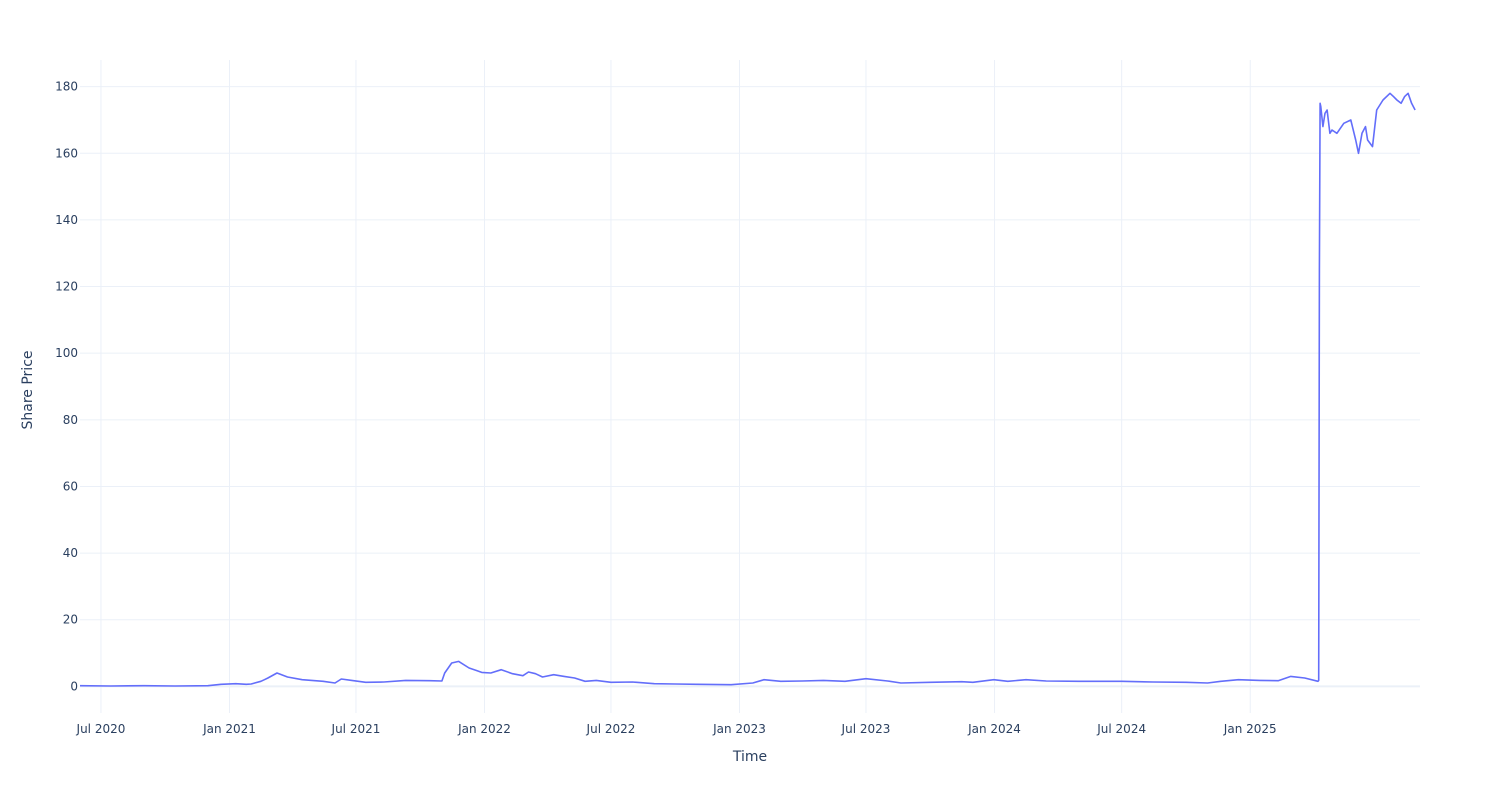 The height and width of the screenshot is (800, 1500). I want to click on y-tick-label: 160, so click(66, 153).